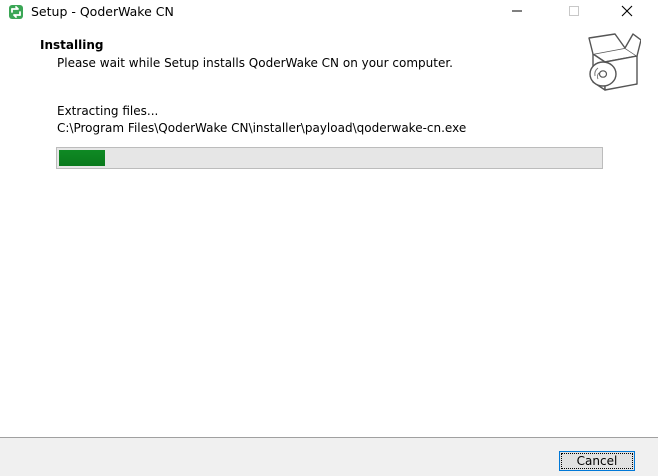  Describe the element at coordinates (16, 12) in the screenshot. I see `installer-app-icon` at that location.